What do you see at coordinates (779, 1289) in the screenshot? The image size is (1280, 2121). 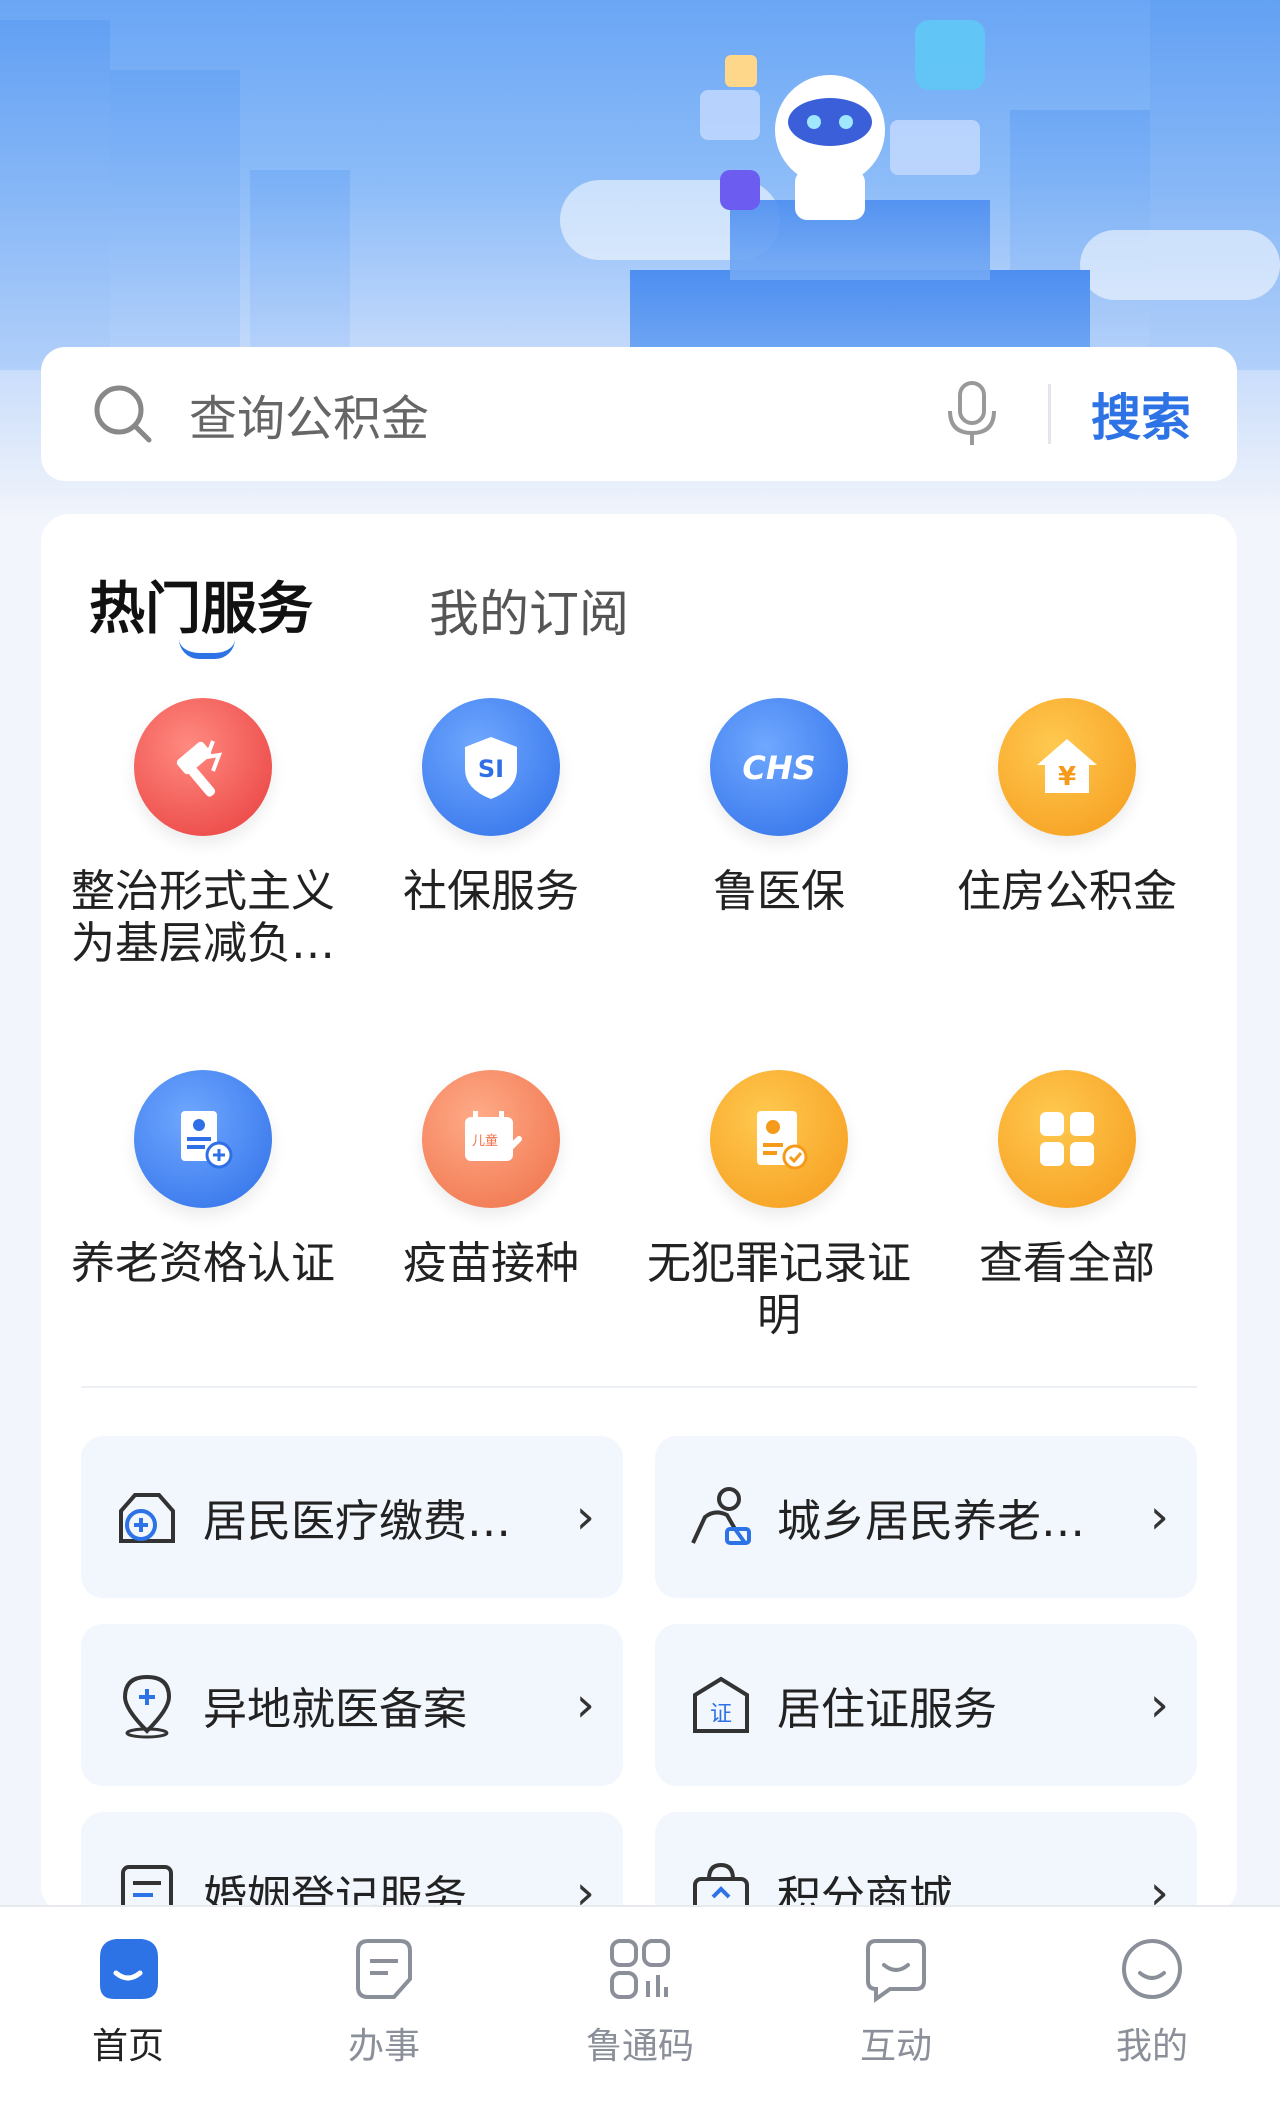 I see `service-label: 无犯罪记录证明` at bounding box center [779, 1289].